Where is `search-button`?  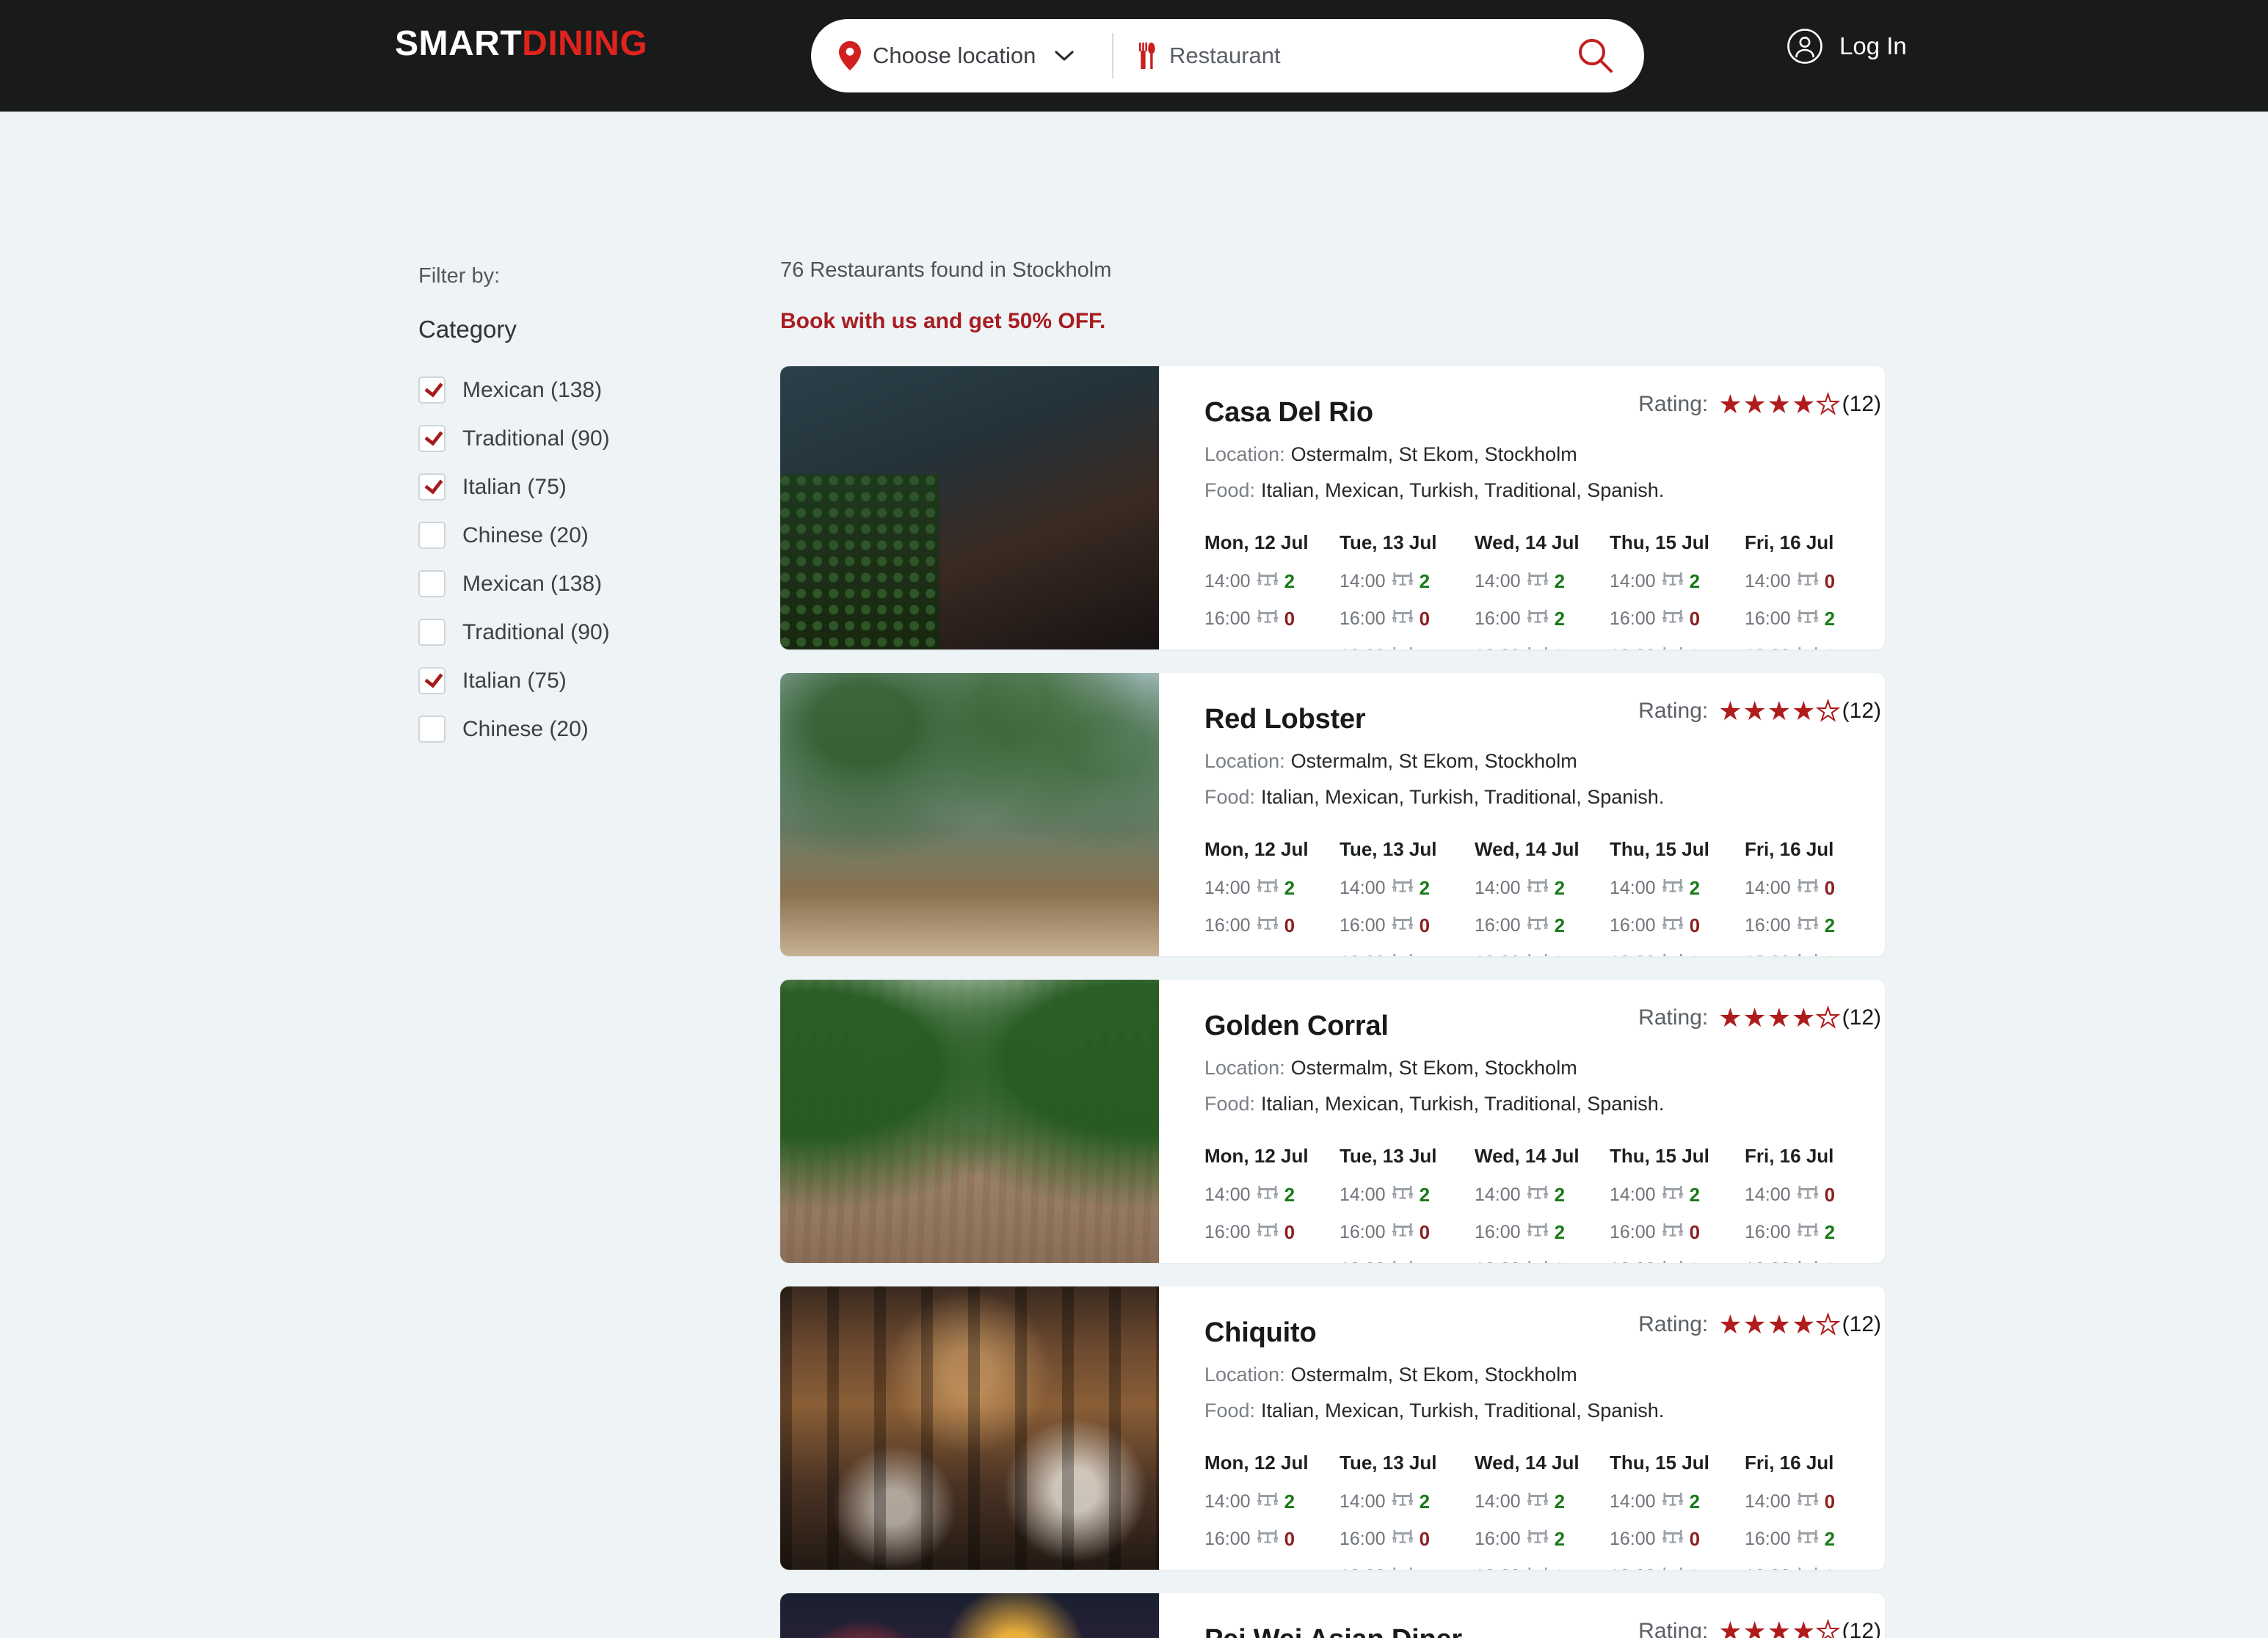
search-button is located at coordinates (1595, 56).